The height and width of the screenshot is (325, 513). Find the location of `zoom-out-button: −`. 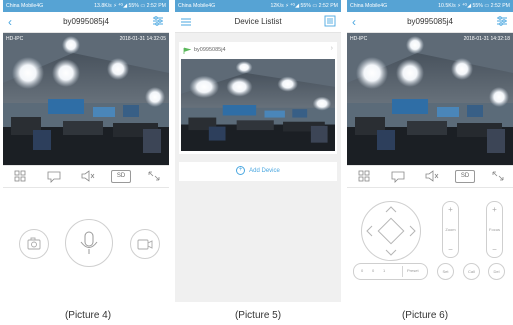

zoom-out-button: − is located at coordinates (450, 249).